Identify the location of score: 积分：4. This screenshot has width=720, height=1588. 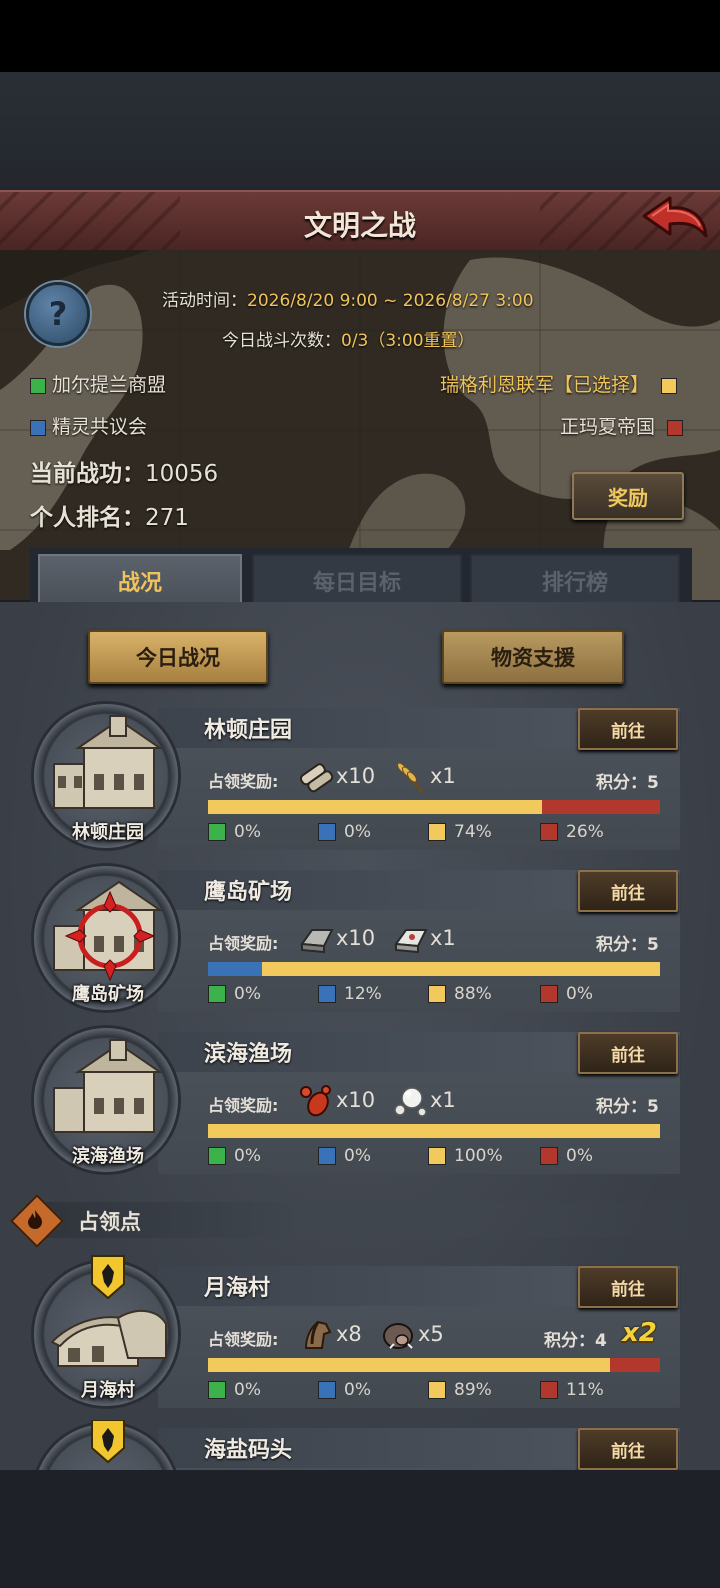
(575, 1341).